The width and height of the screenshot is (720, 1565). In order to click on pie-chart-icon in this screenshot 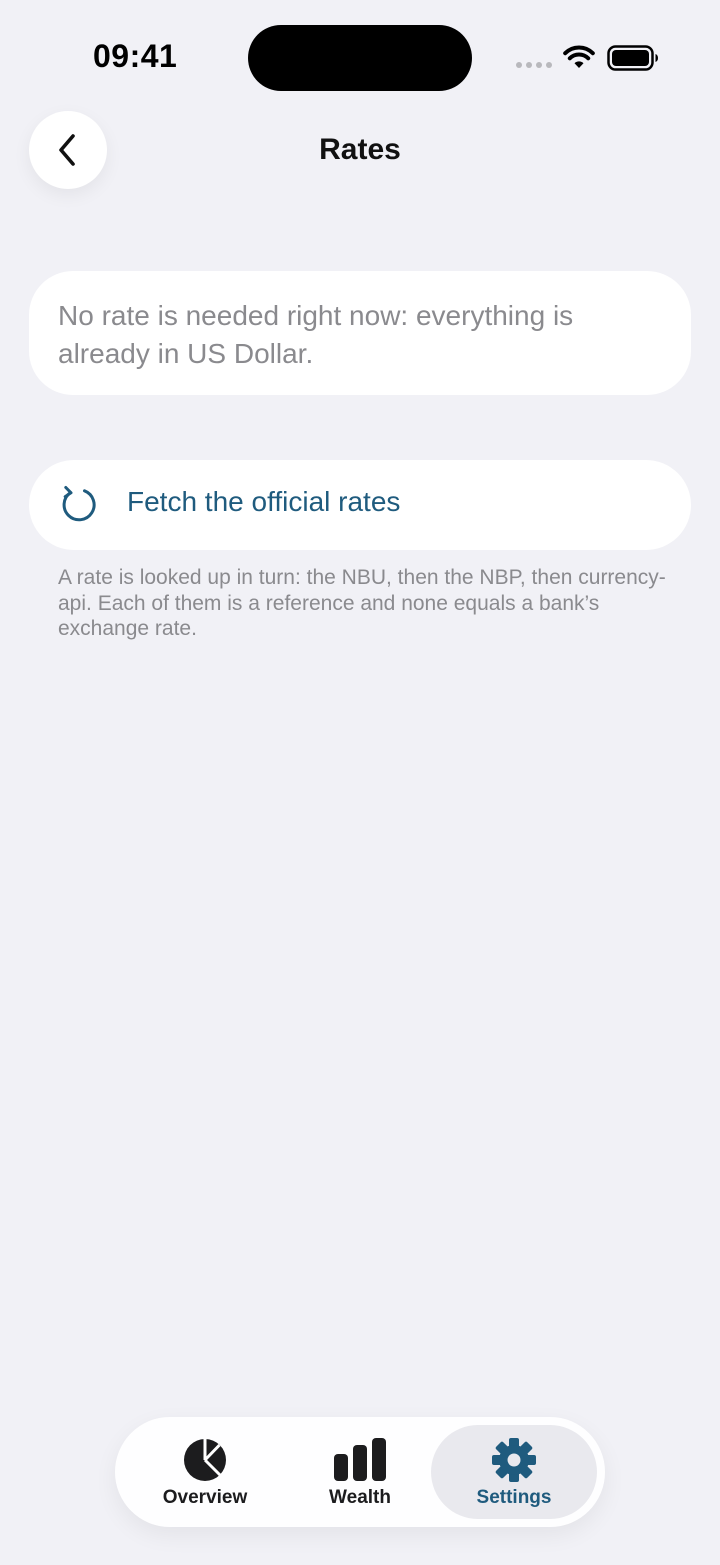, I will do `click(205, 1460)`.